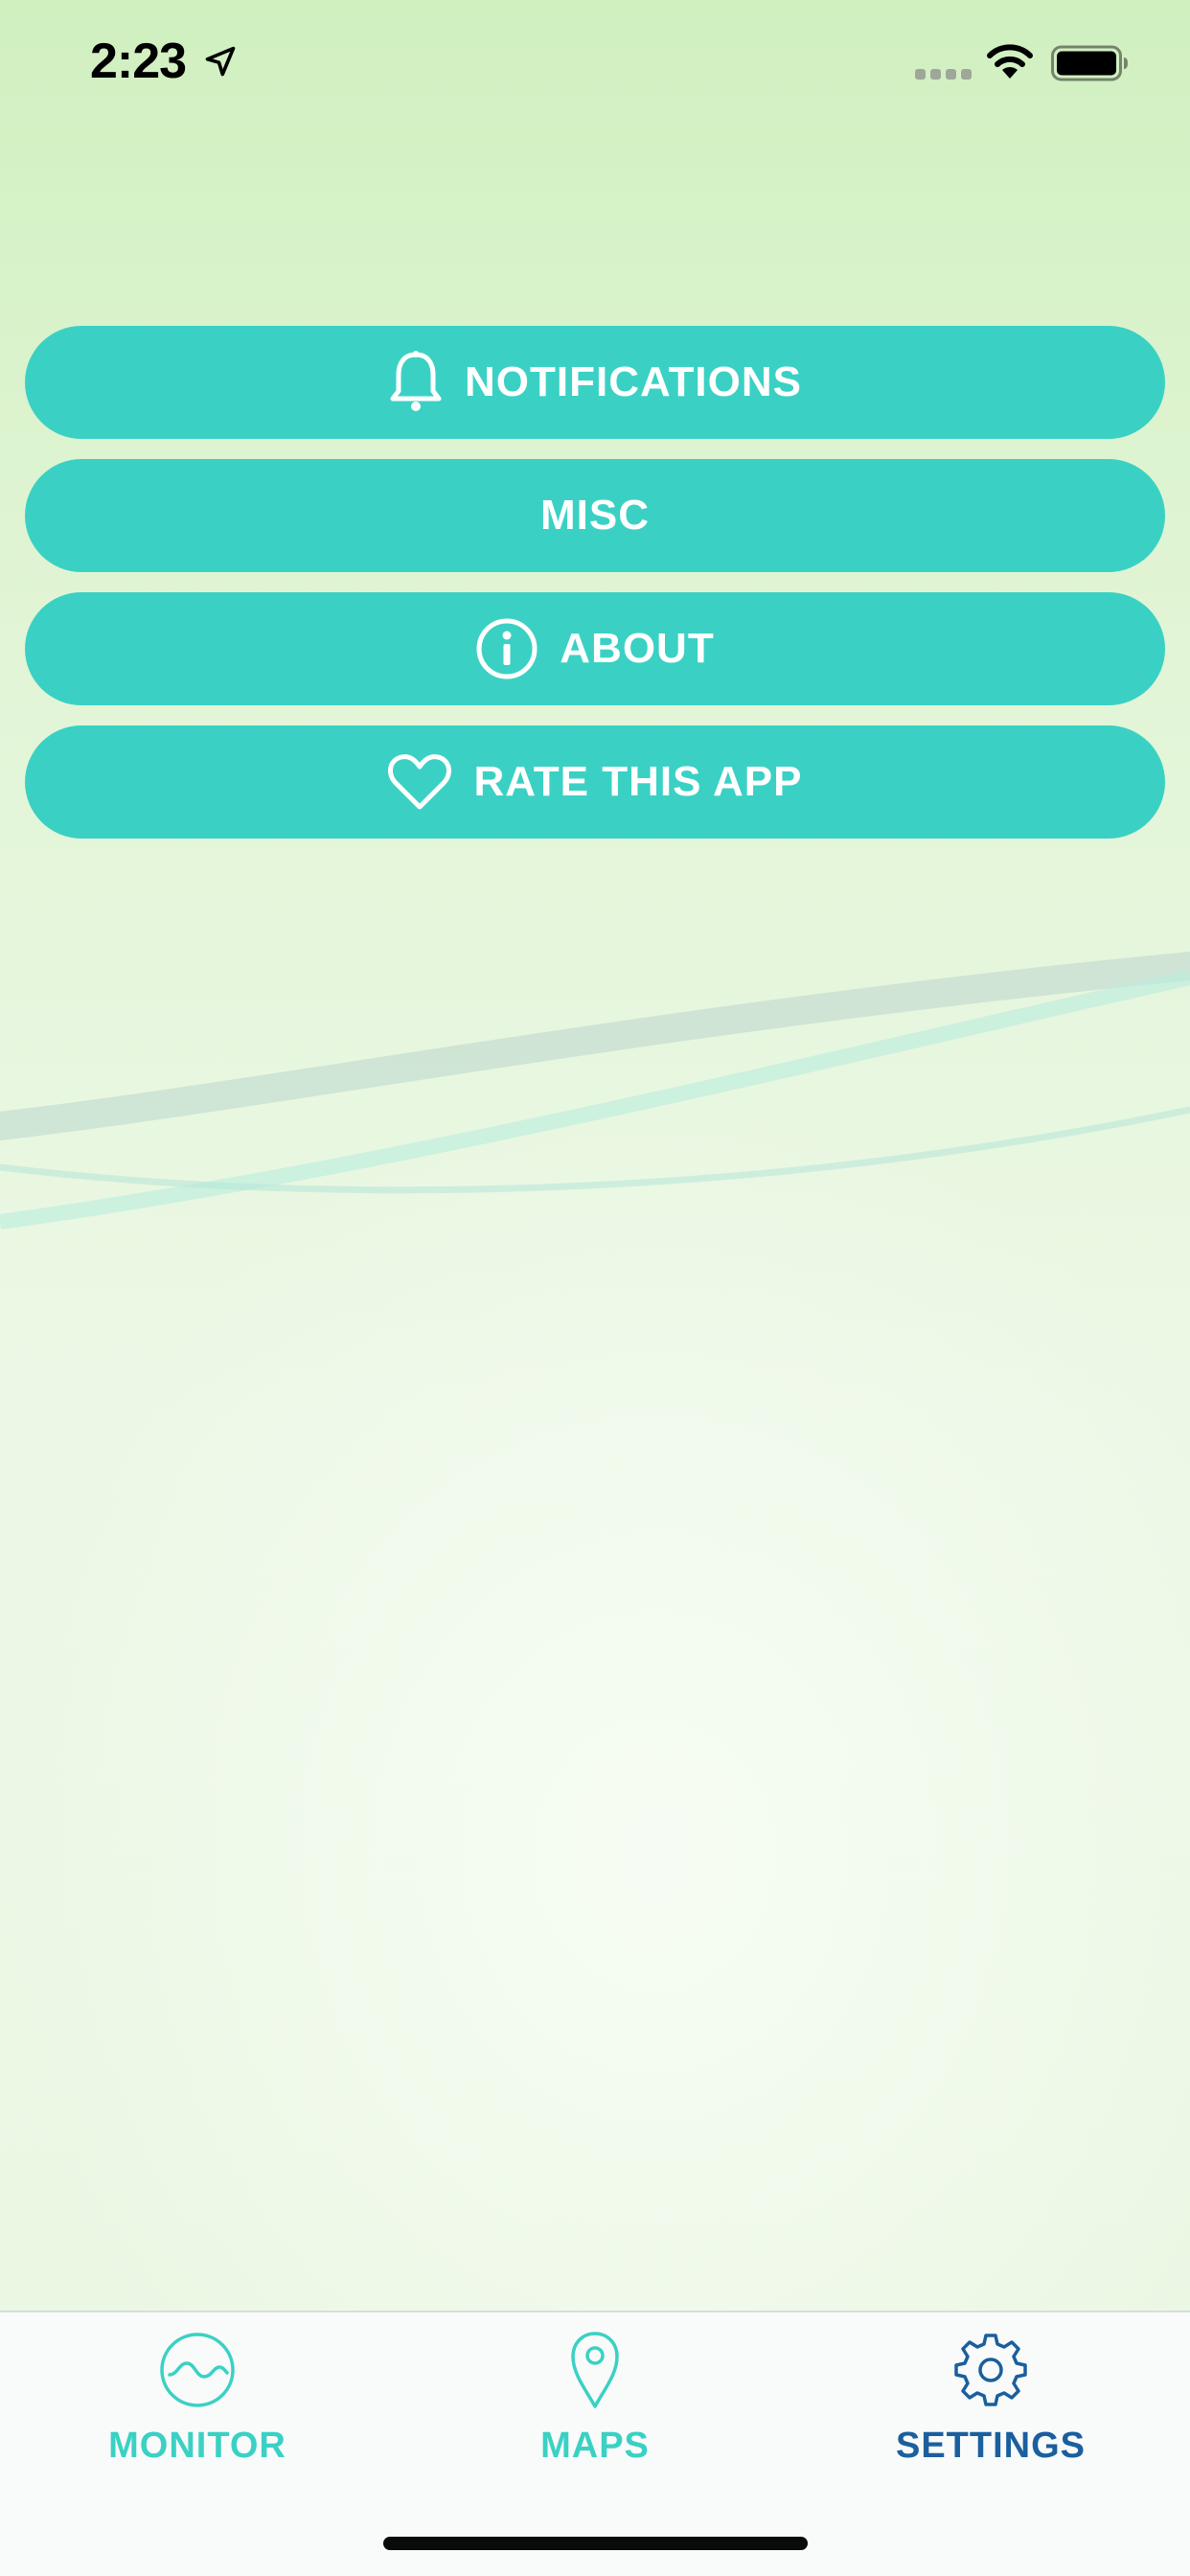 Image resolution: width=1190 pixels, height=2576 pixels. I want to click on tab-monitor: MONITOR, so click(198, 2411).